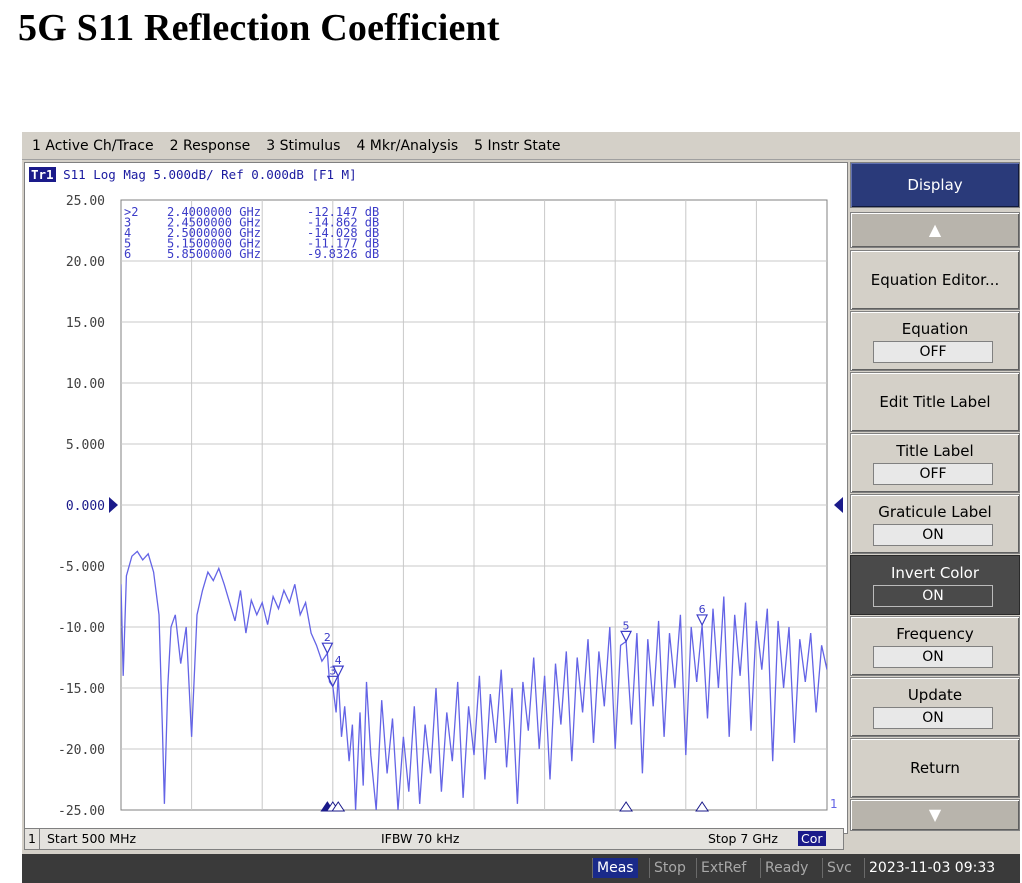 The image size is (1022, 883). What do you see at coordinates (702, 609) in the screenshot?
I see `marker-6-label: 6` at bounding box center [702, 609].